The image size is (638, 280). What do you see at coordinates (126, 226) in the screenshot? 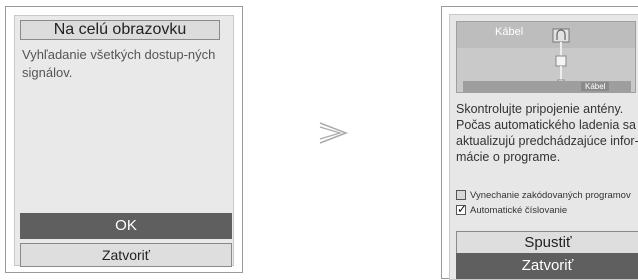
I see `ok-button: OK` at bounding box center [126, 226].